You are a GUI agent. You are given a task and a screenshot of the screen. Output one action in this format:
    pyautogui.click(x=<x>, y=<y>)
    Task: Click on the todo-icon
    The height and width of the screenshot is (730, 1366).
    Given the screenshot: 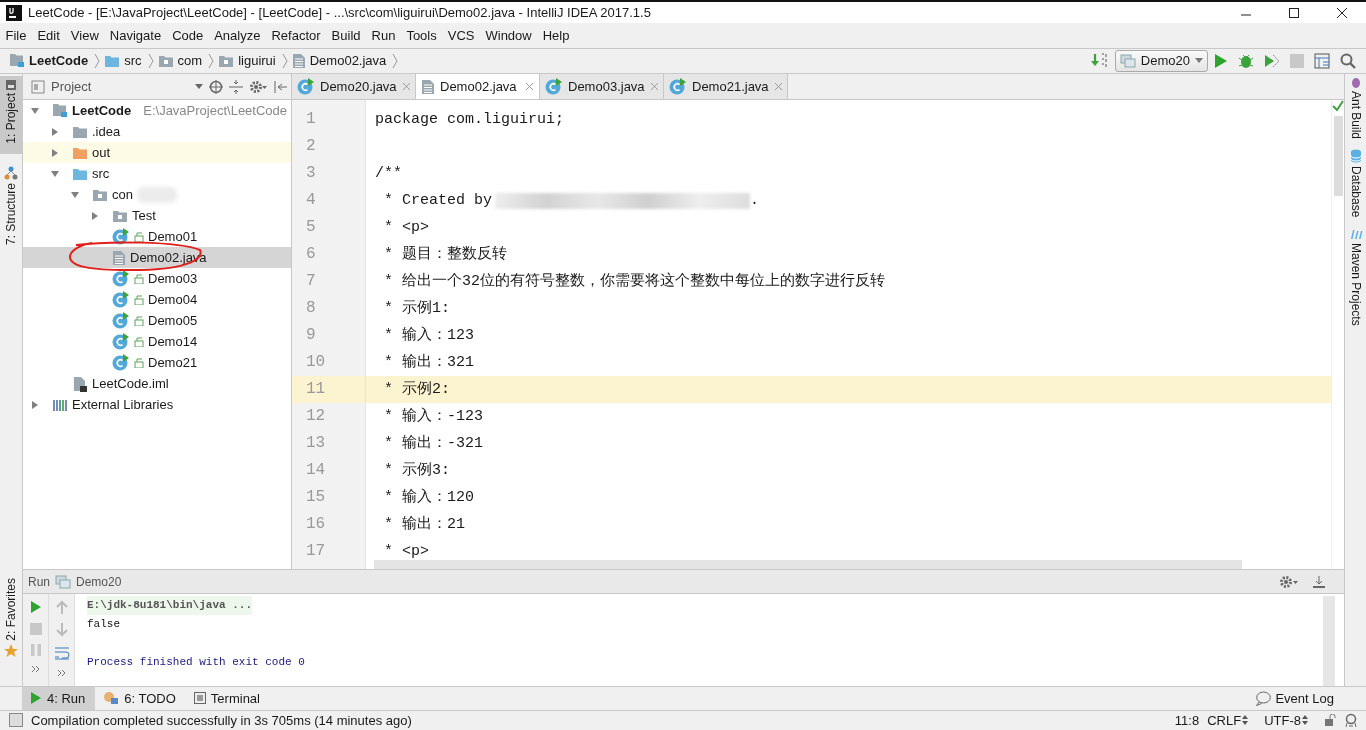 What is the action you would take?
    pyautogui.click(x=111, y=698)
    